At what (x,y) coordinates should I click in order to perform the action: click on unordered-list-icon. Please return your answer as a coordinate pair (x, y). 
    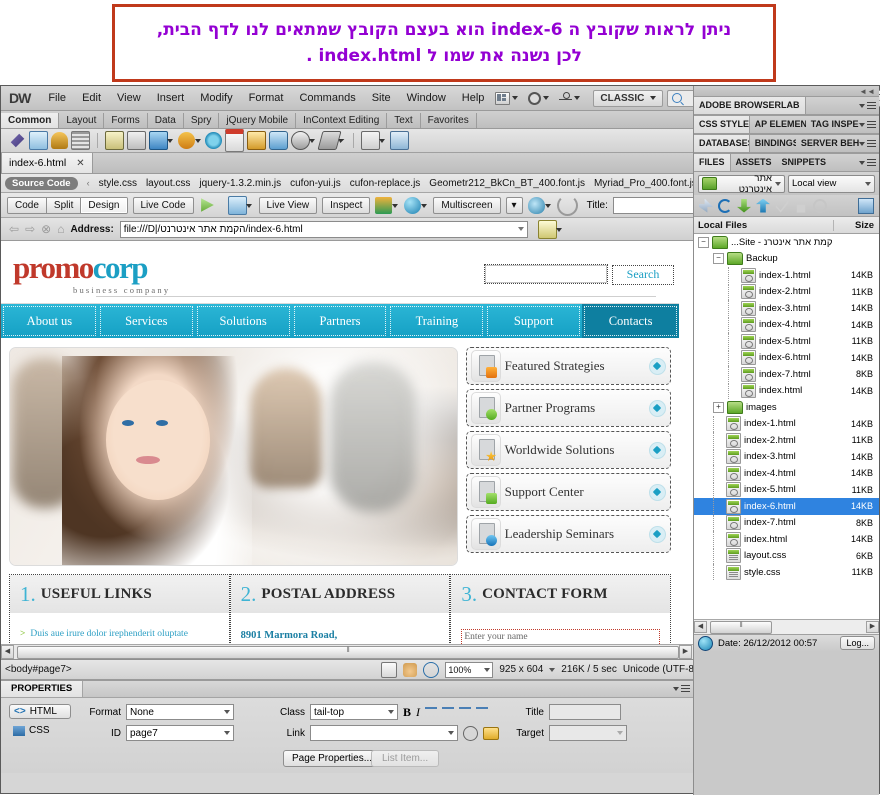
    Looking at the image, I should click on (431, 712).